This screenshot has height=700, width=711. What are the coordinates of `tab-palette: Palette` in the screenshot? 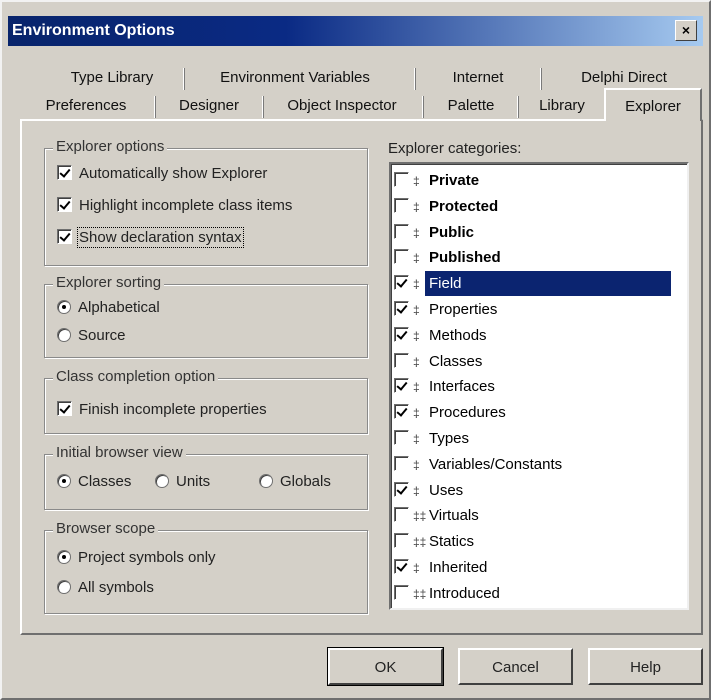 It's located at (471, 106).